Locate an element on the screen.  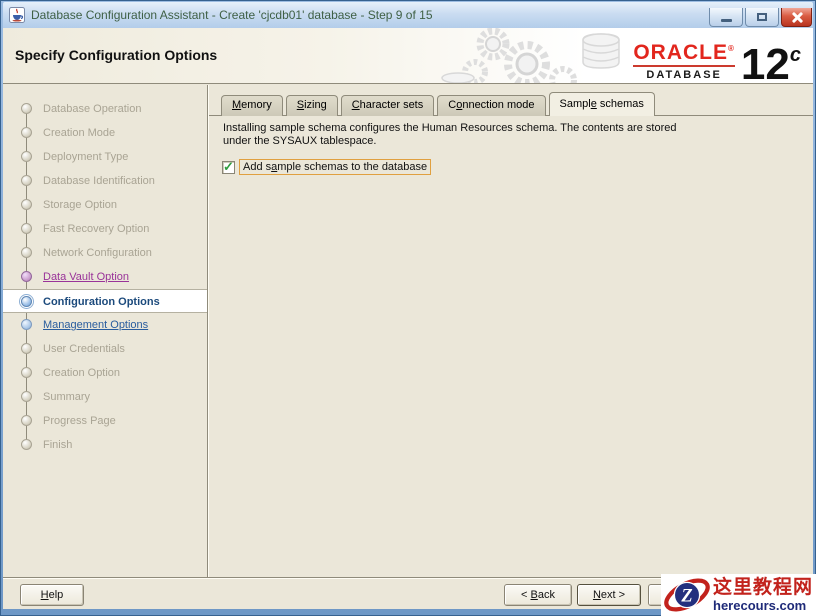
sidebar-item-progress-page: Progress Page is located at coordinates (105, 421).